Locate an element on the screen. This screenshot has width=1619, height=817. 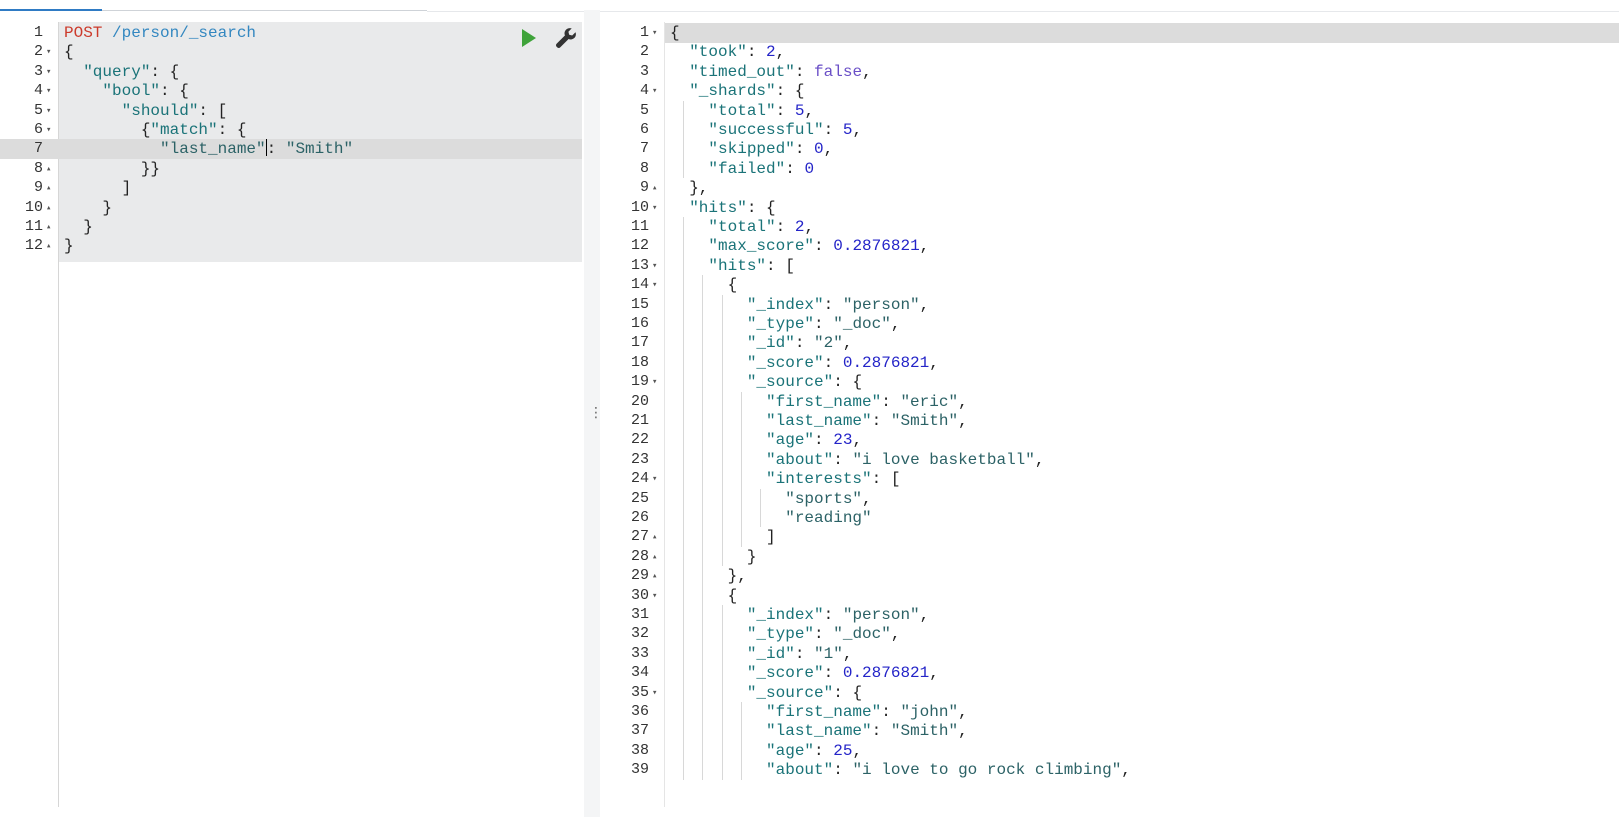
response-line: 26 "reading" is located at coordinates (1110, 518).